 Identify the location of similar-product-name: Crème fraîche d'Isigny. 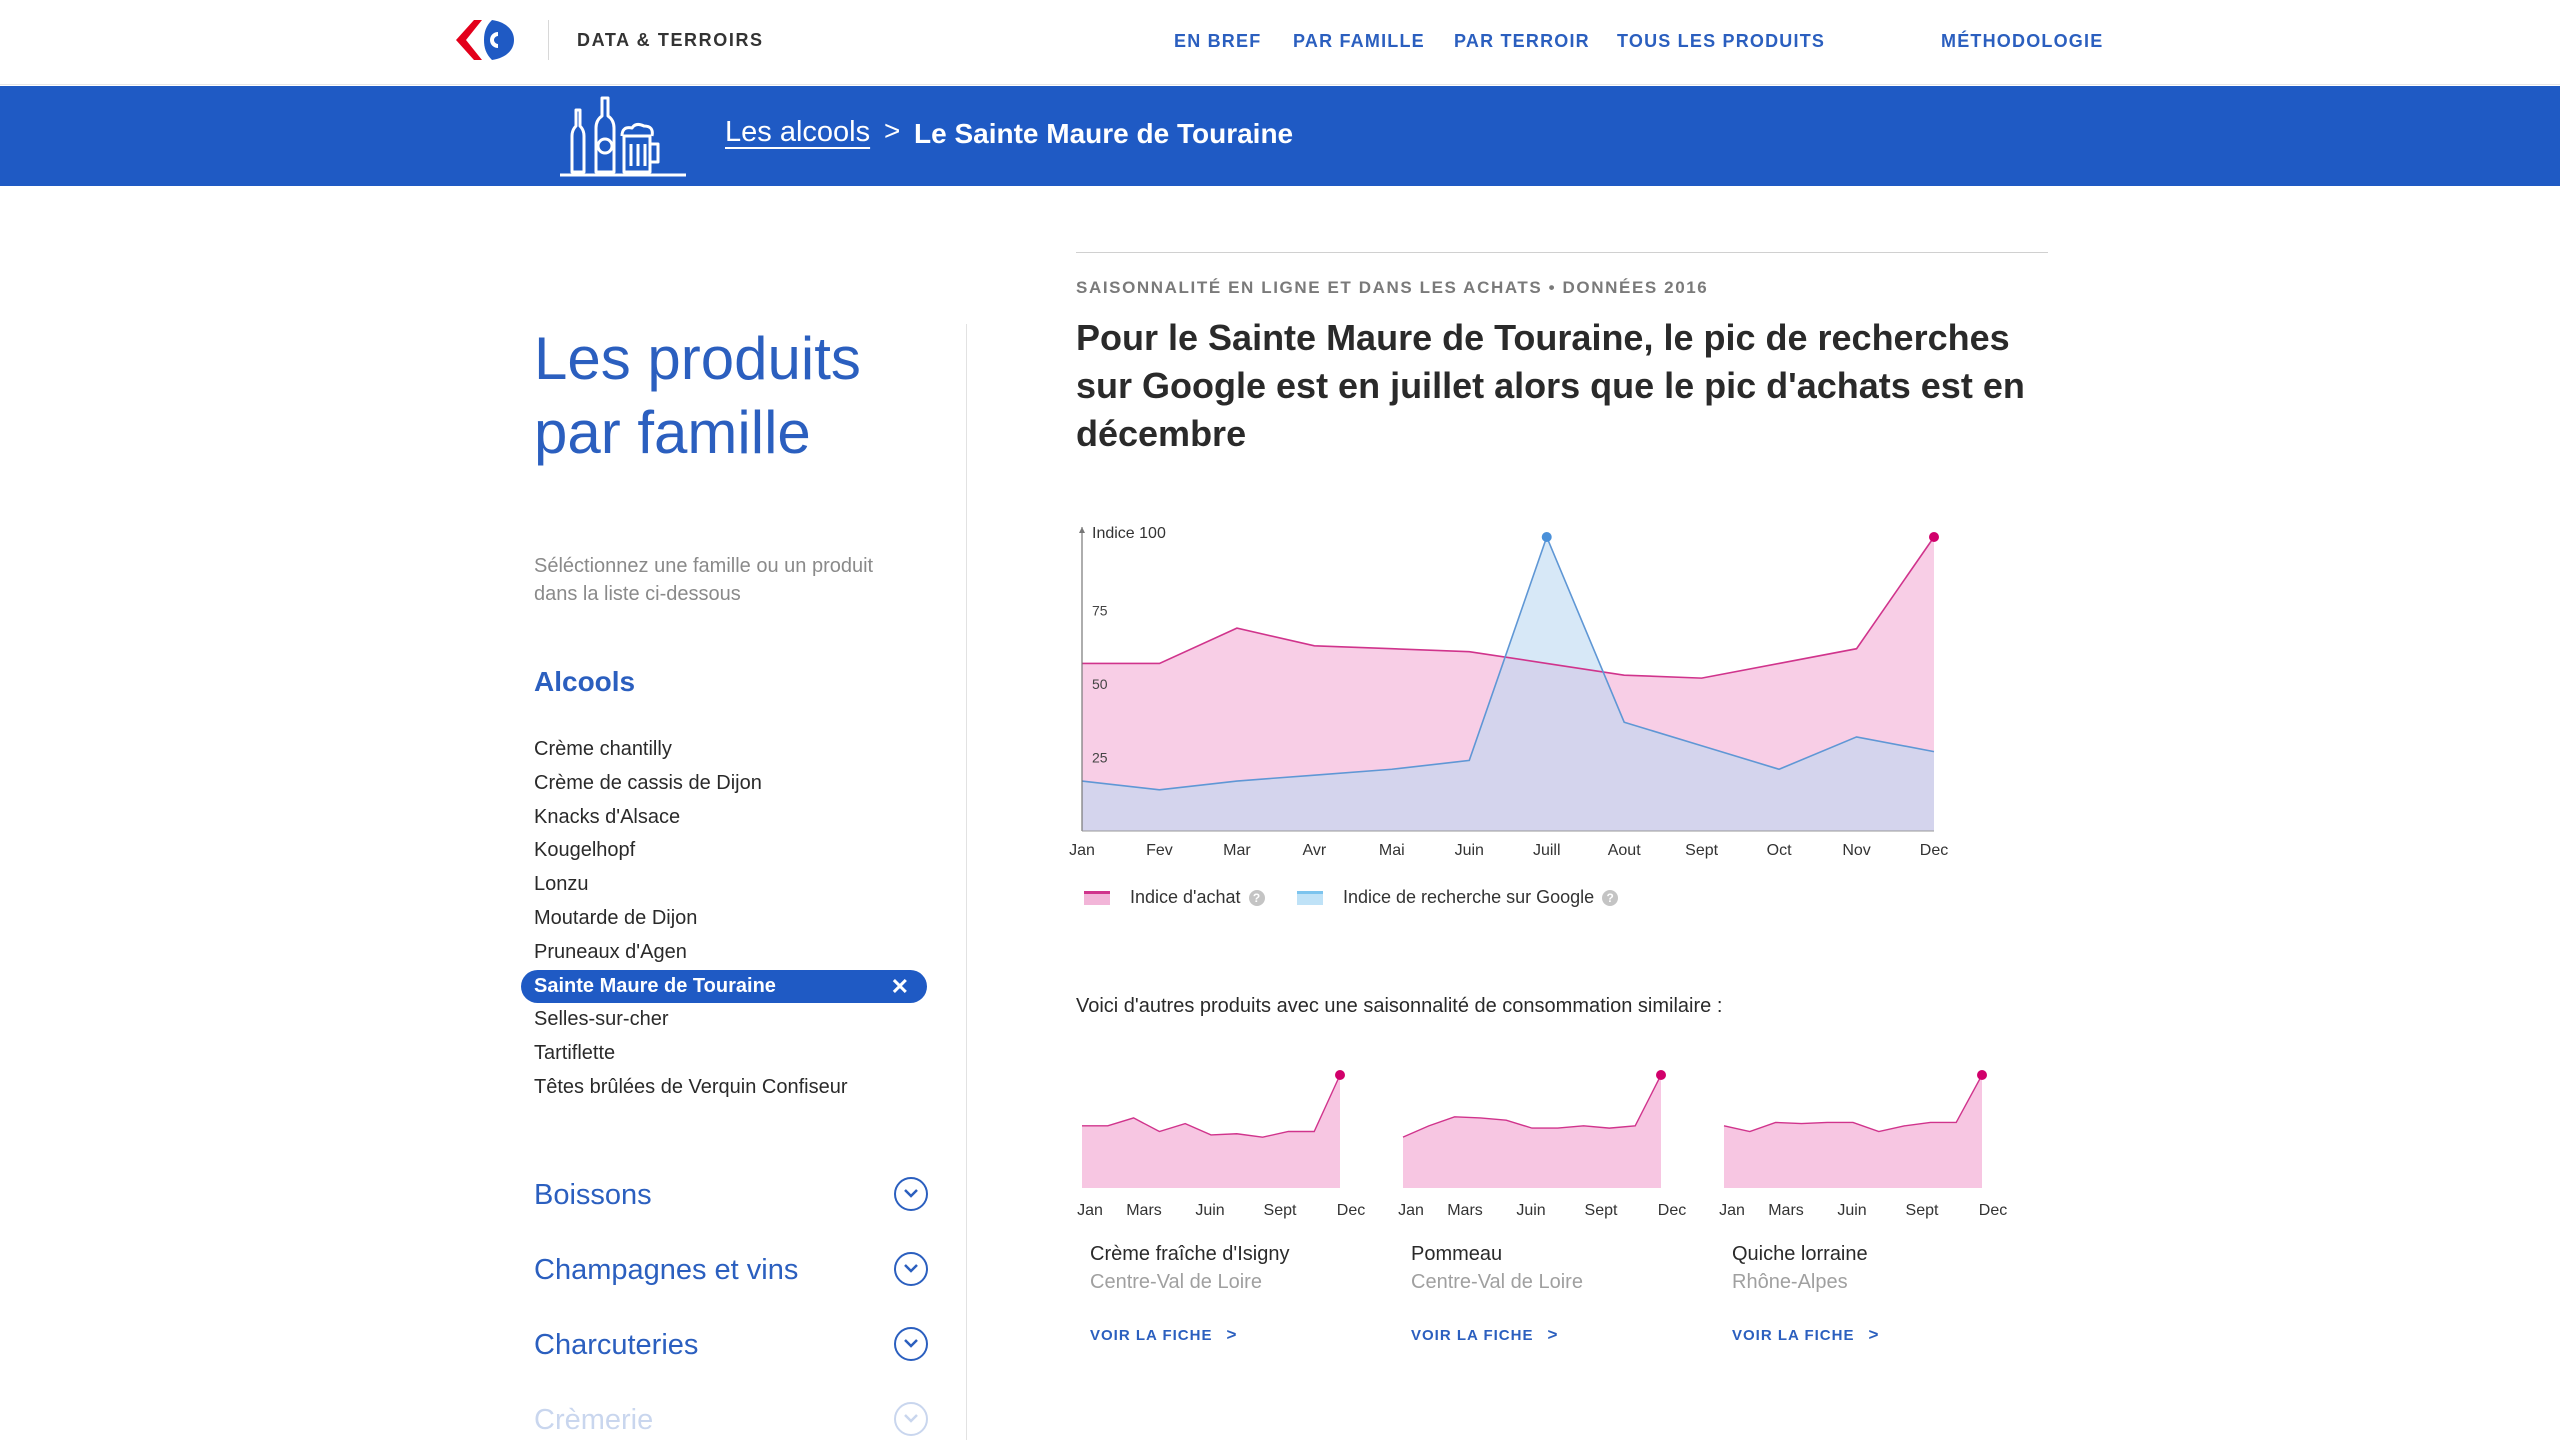
(1190, 1254).